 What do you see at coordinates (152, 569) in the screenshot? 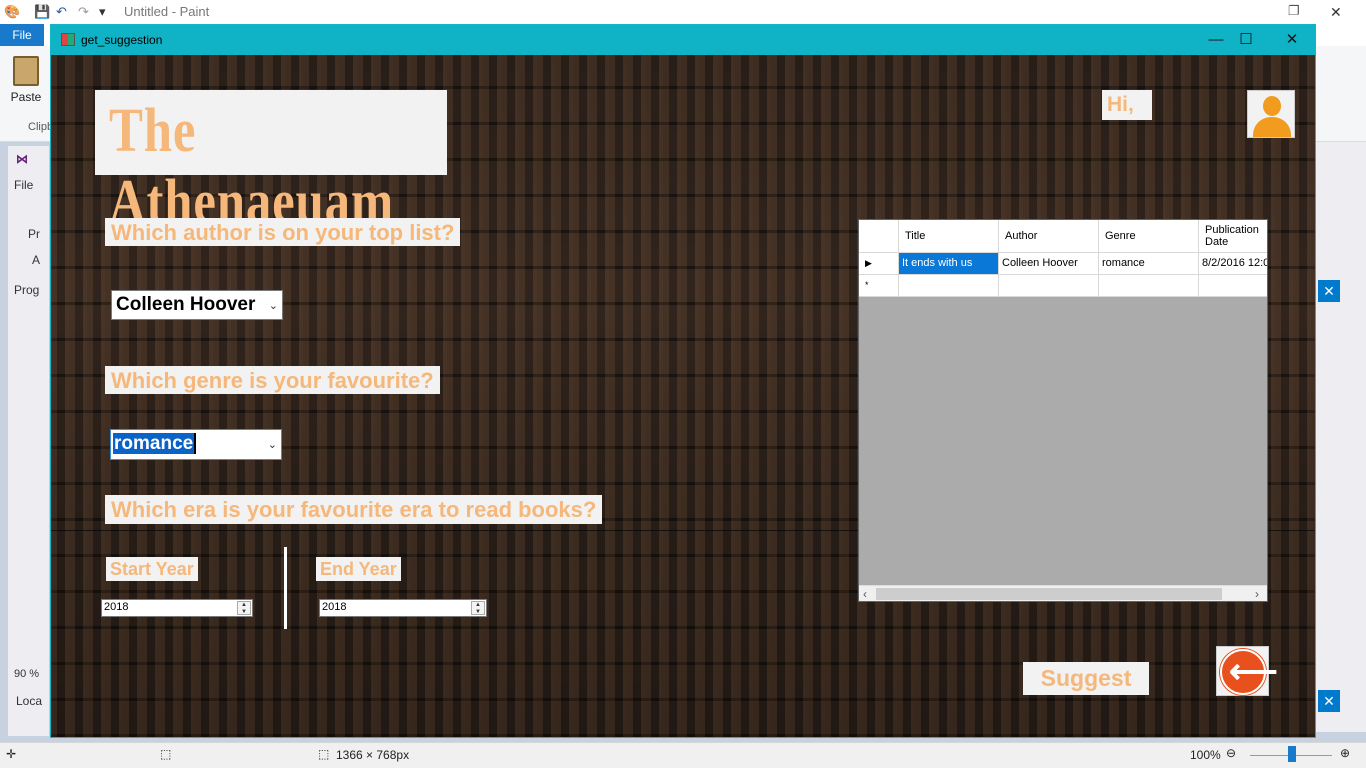
I see `start-year-label: Start Year` at bounding box center [152, 569].